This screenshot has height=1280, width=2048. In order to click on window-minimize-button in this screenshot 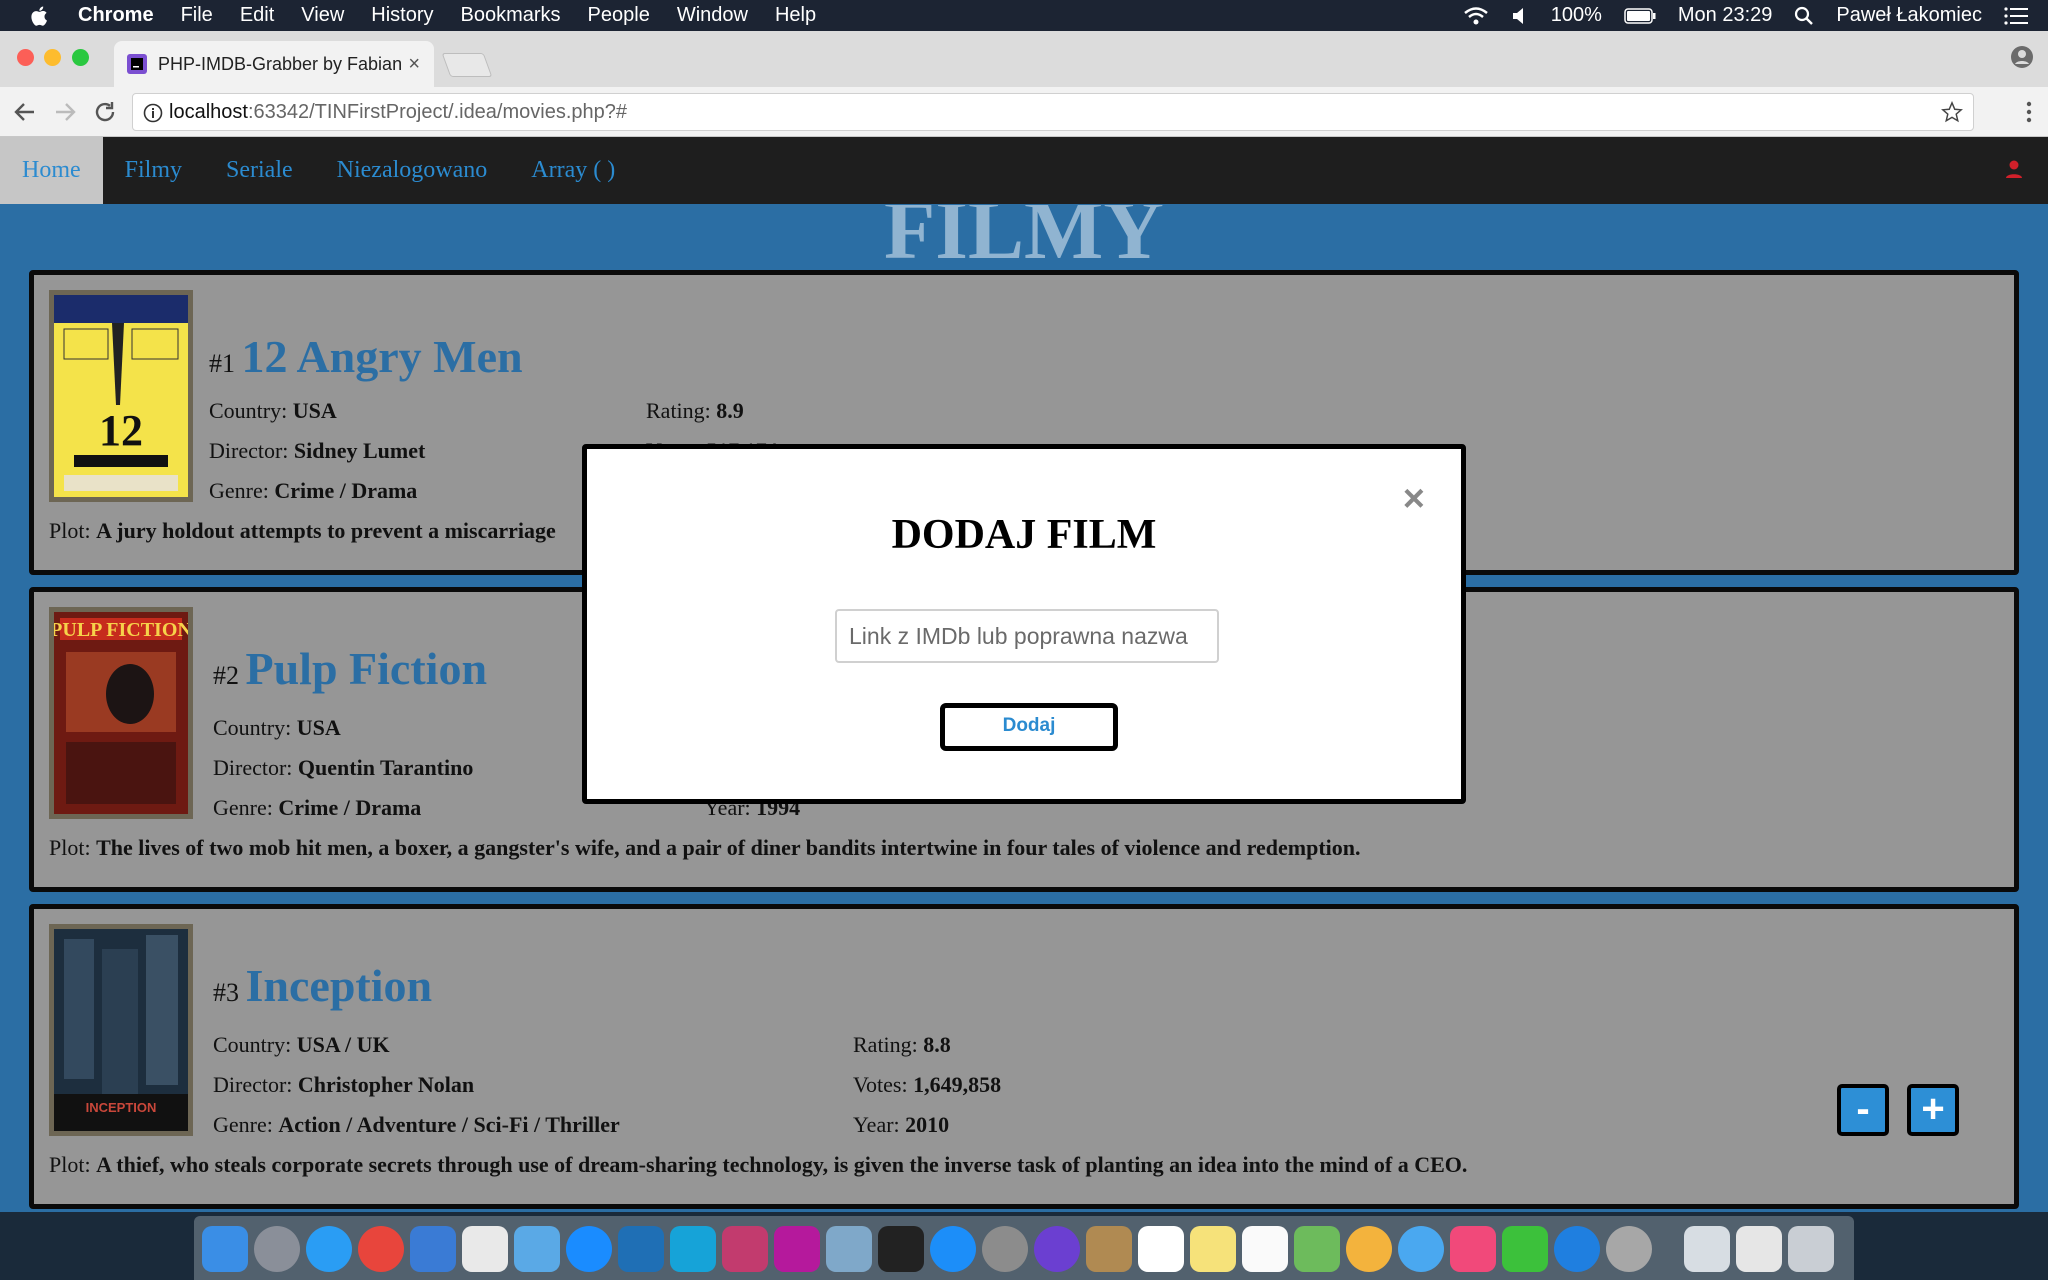, I will do `click(52, 57)`.